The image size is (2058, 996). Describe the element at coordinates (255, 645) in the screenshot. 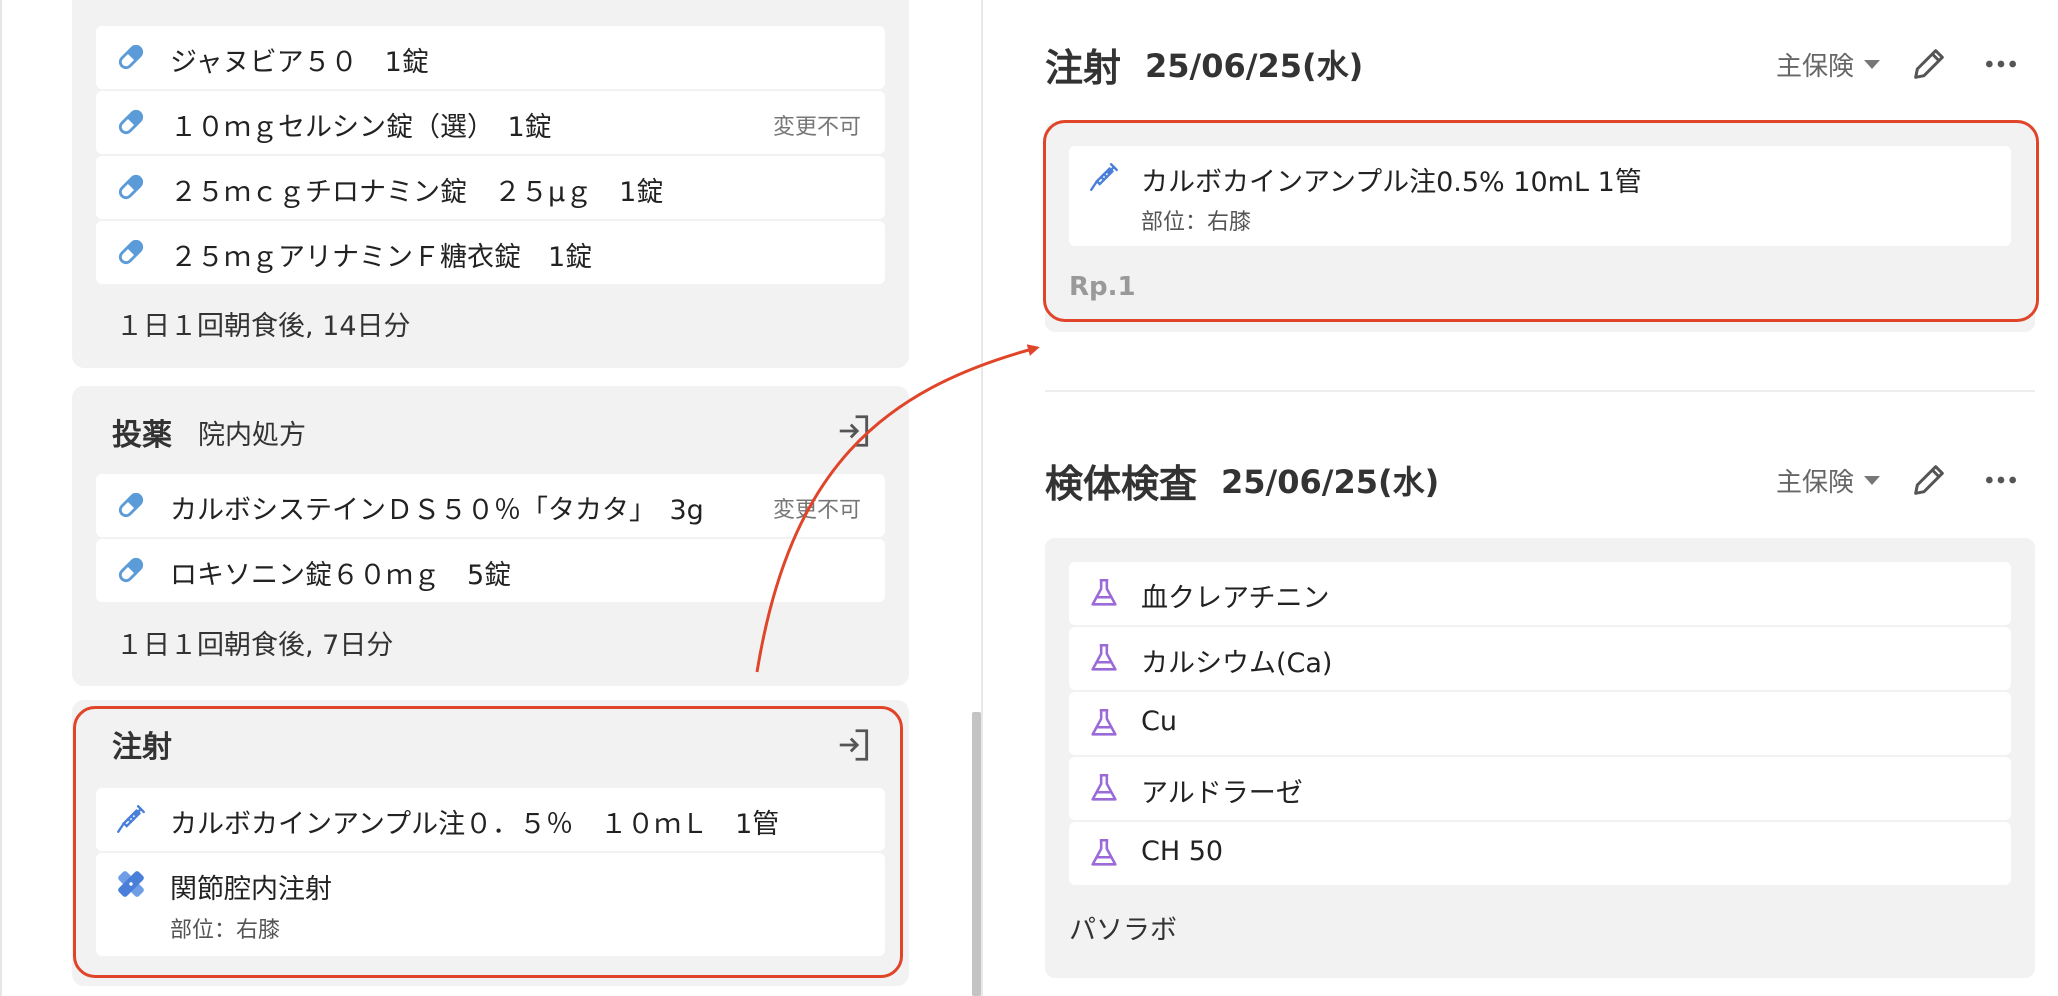

I see `dosage-instructions: １日１回朝食後, 7日分` at that location.